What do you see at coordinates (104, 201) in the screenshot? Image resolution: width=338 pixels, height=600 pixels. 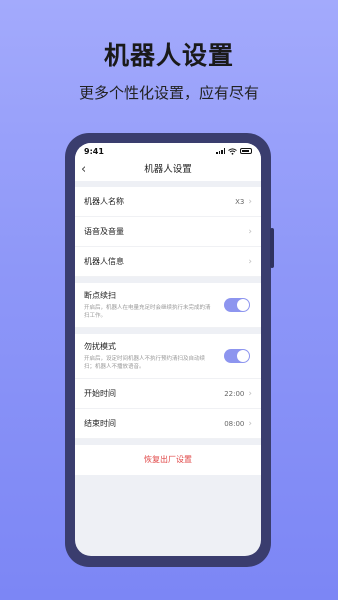 I see `robot-name-label: 机器人名称` at bounding box center [104, 201].